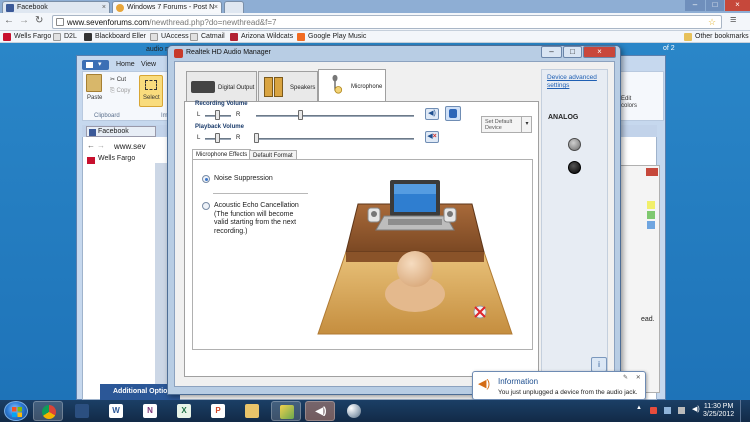 The width and height of the screenshot is (750, 422). Describe the element at coordinates (125, 64) in the screenshot. I see `tab-home: Home` at that location.